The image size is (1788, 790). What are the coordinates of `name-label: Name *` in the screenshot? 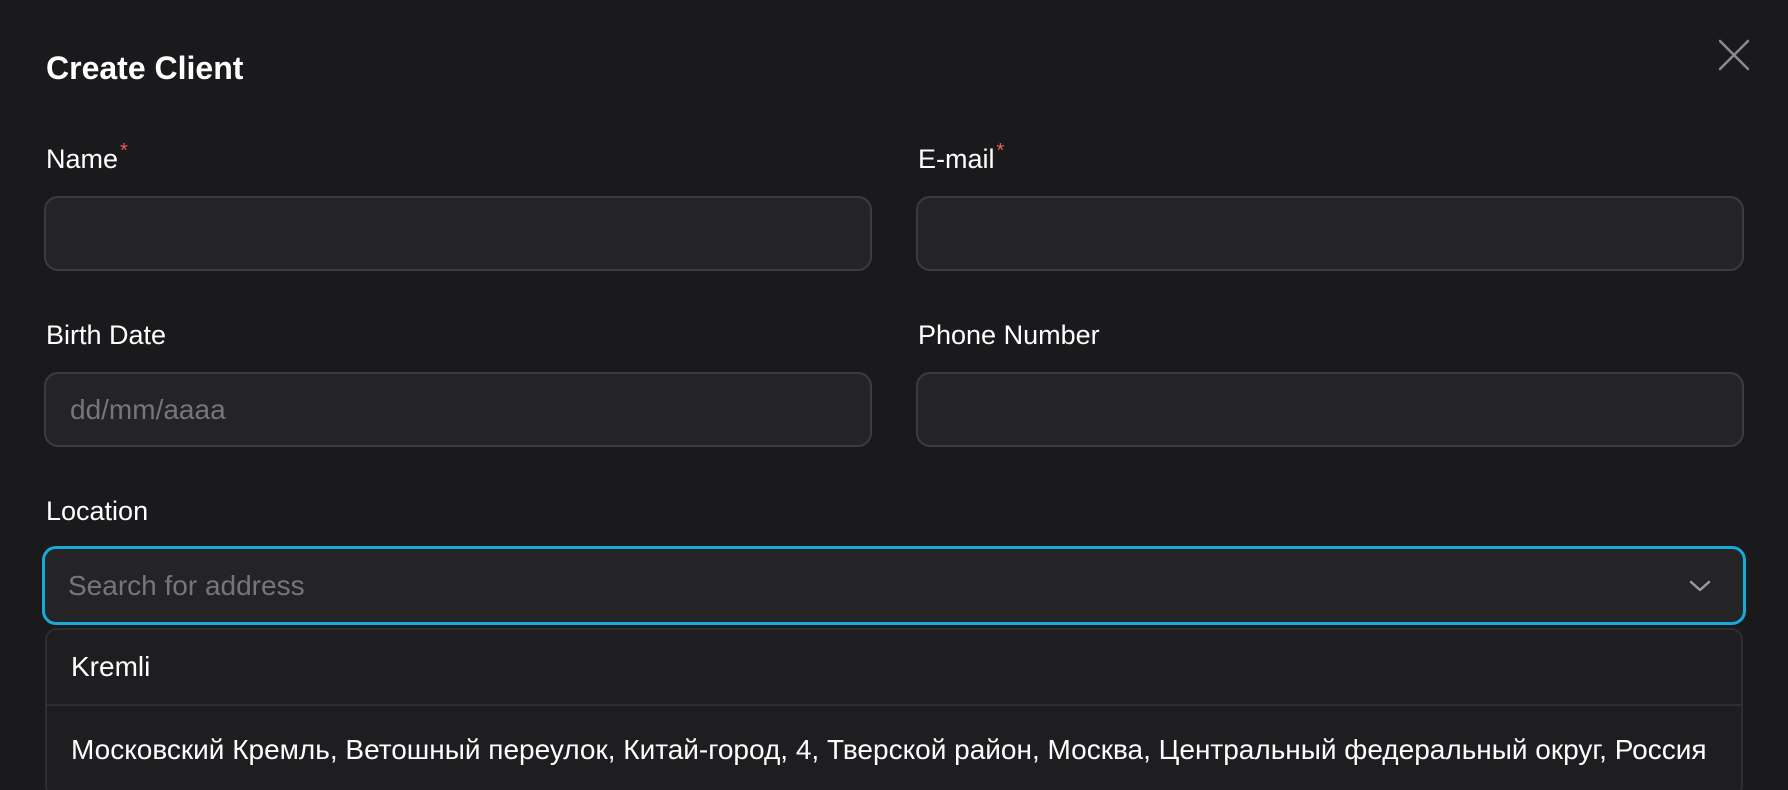 It's located at (87, 157).